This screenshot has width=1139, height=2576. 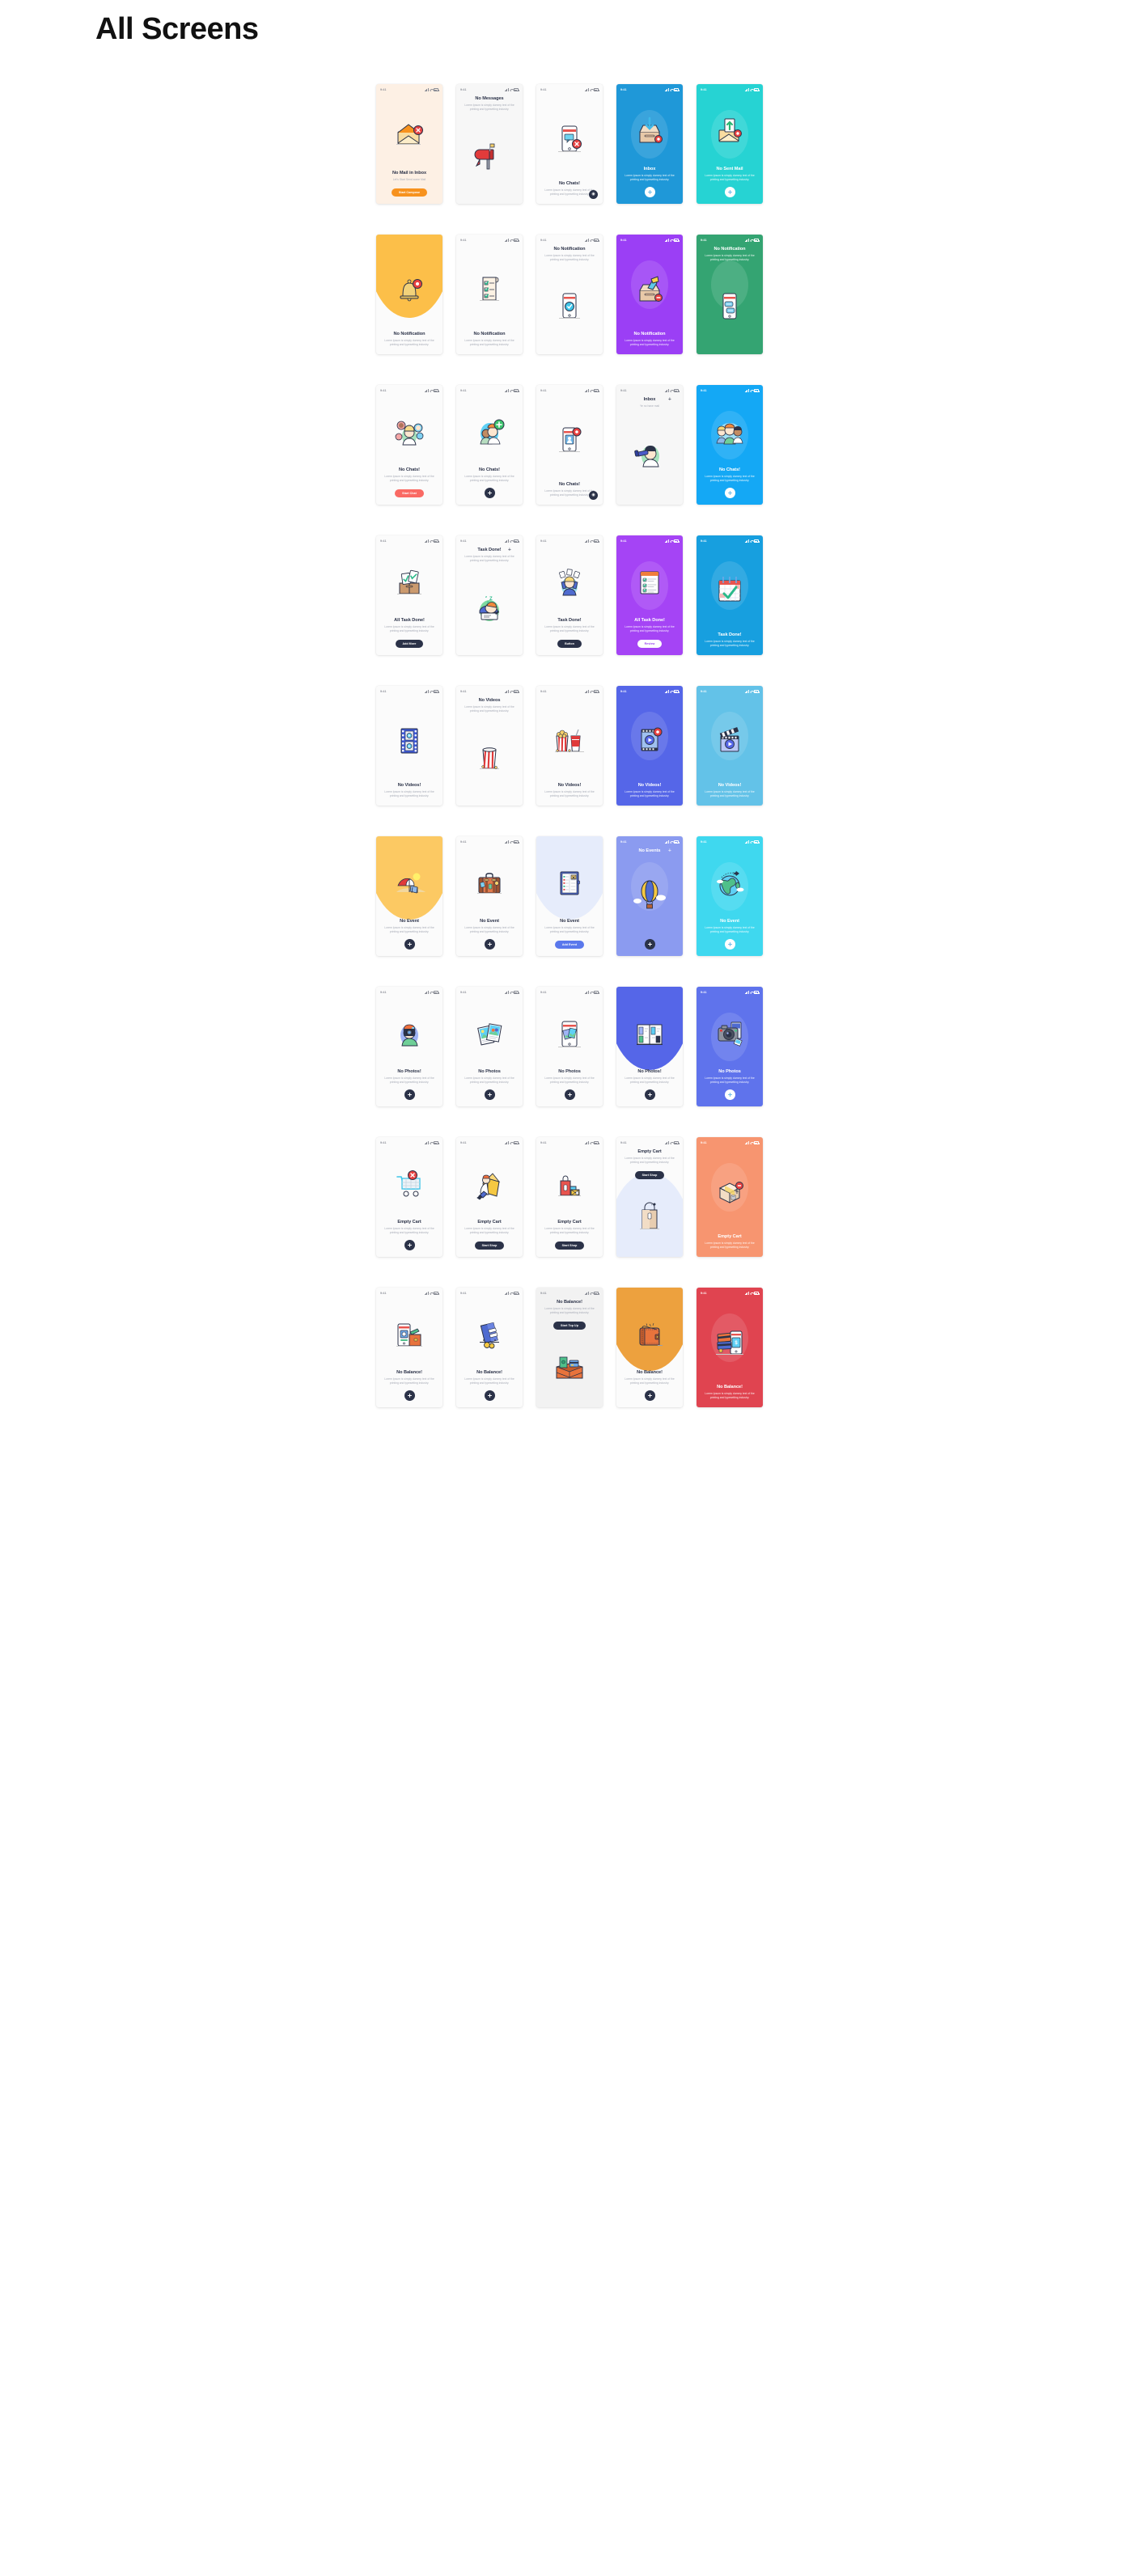 What do you see at coordinates (409, 290) in the screenshot?
I see `illustration-bell` at bounding box center [409, 290].